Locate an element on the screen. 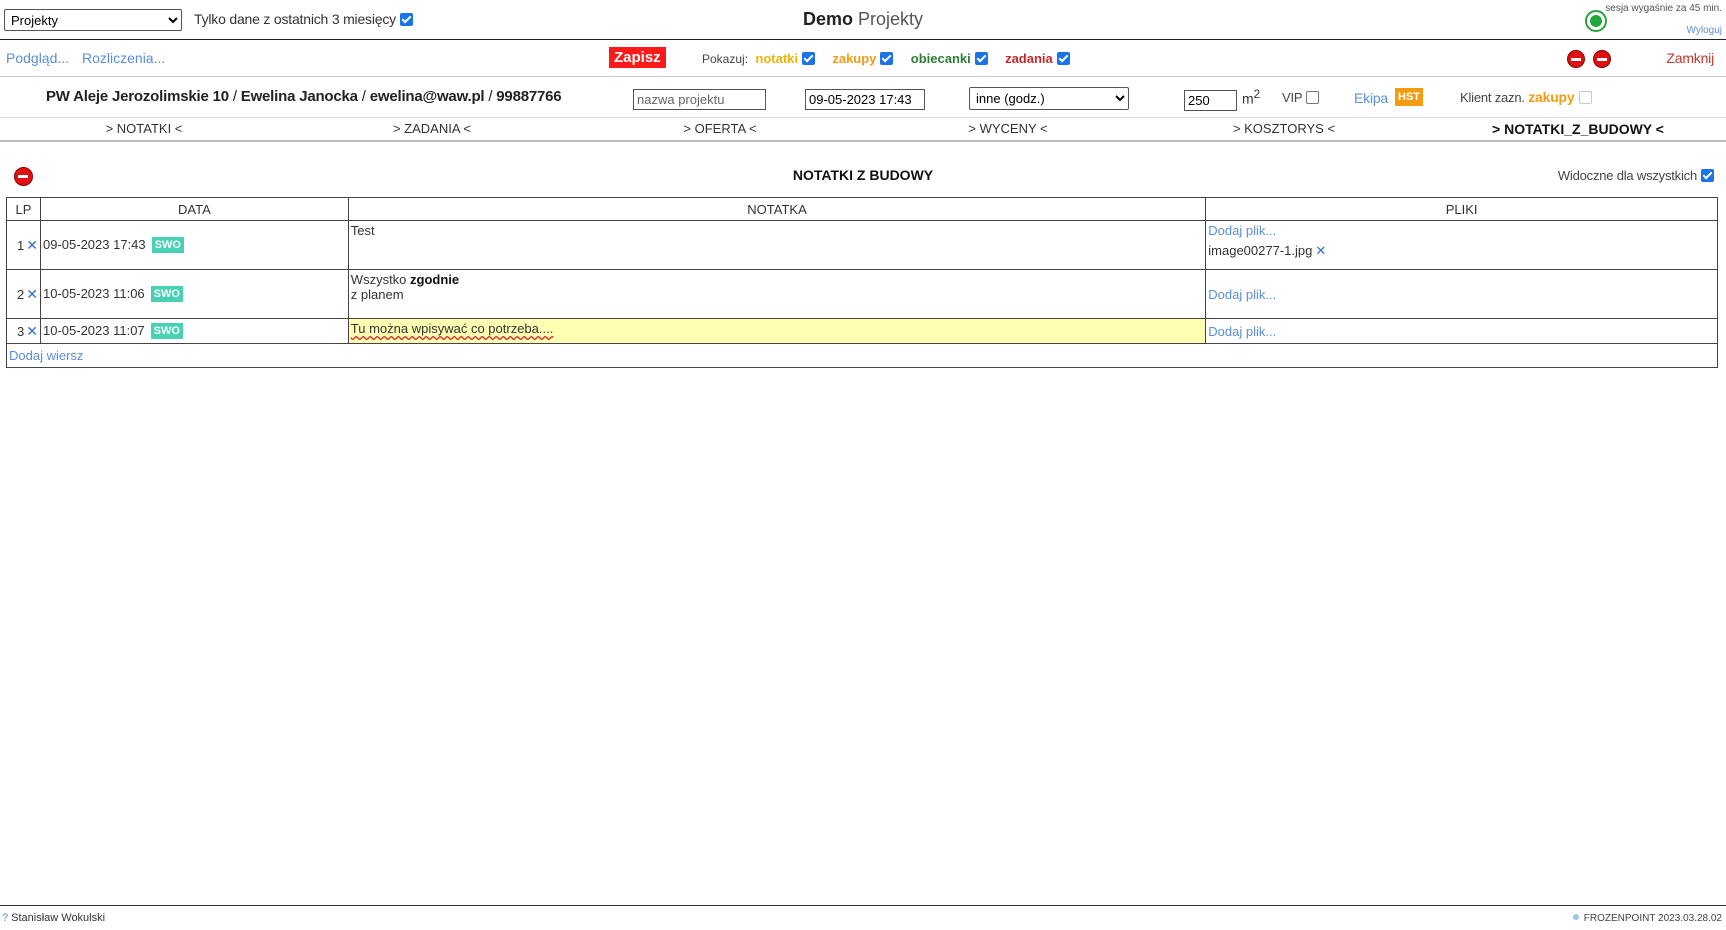 The height and width of the screenshot is (930, 1726). note-bold-text: zgodnie is located at coordinates (435, 279).